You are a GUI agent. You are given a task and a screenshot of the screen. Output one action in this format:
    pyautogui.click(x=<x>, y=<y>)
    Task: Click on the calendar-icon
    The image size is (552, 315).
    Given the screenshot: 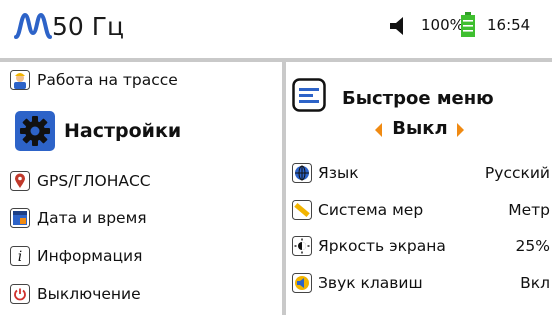 What is the action you would take?
    pyautogui.click(x=20, y=218)
    